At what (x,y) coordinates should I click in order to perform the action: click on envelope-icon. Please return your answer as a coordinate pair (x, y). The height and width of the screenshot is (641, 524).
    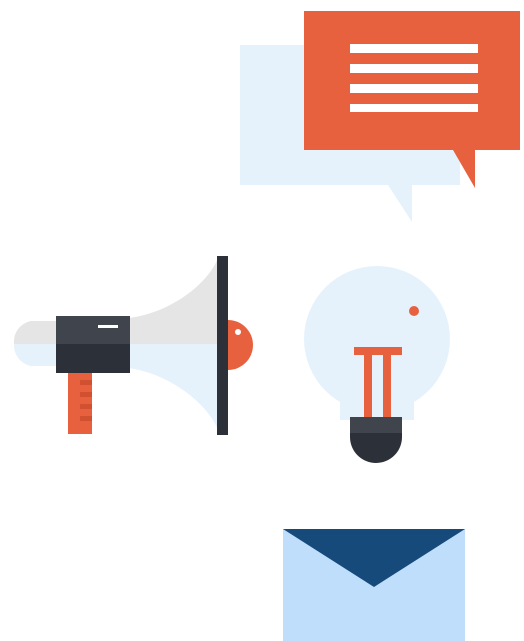
    Looking at the image, I should click on (374, 585).